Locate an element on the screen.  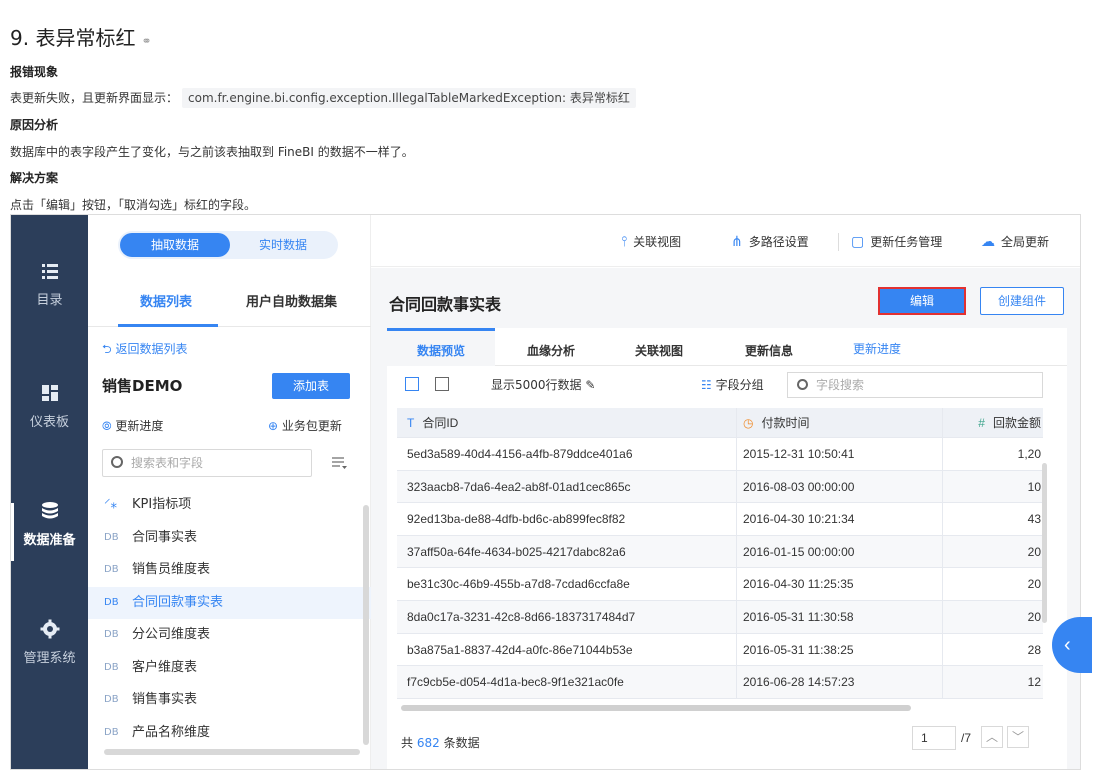
field-search-input: 字段搜索 is located at coordinates (915, 385).